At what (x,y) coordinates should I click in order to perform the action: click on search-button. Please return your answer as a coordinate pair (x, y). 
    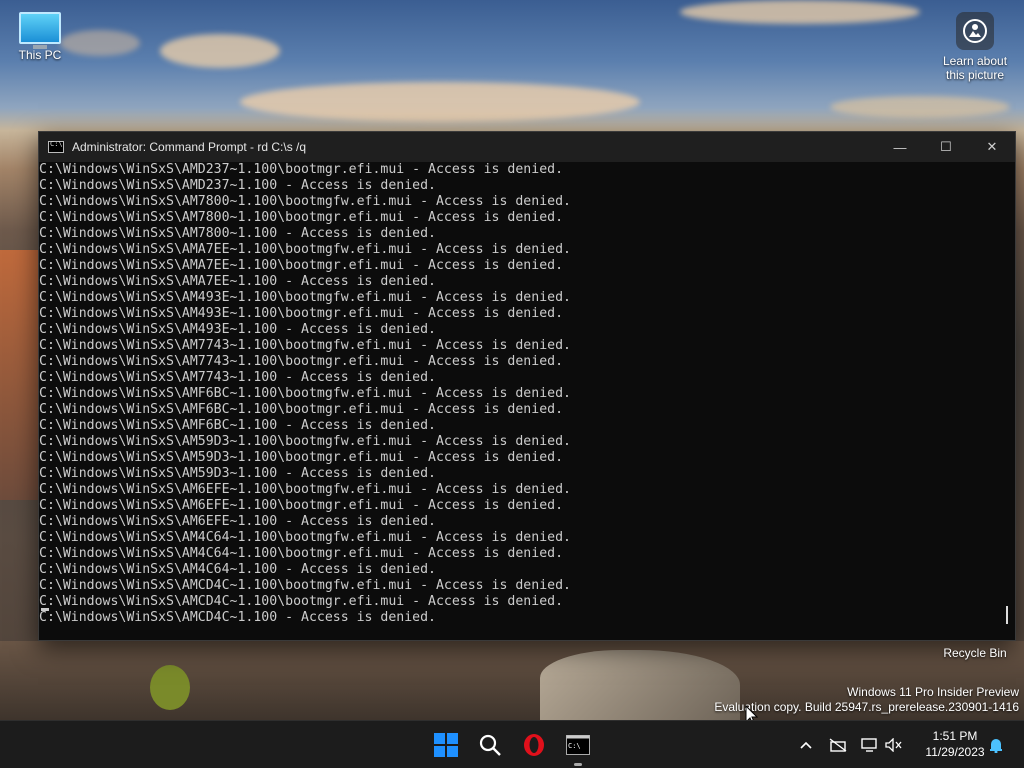
    Looking at the image, I should click on (490, 745).